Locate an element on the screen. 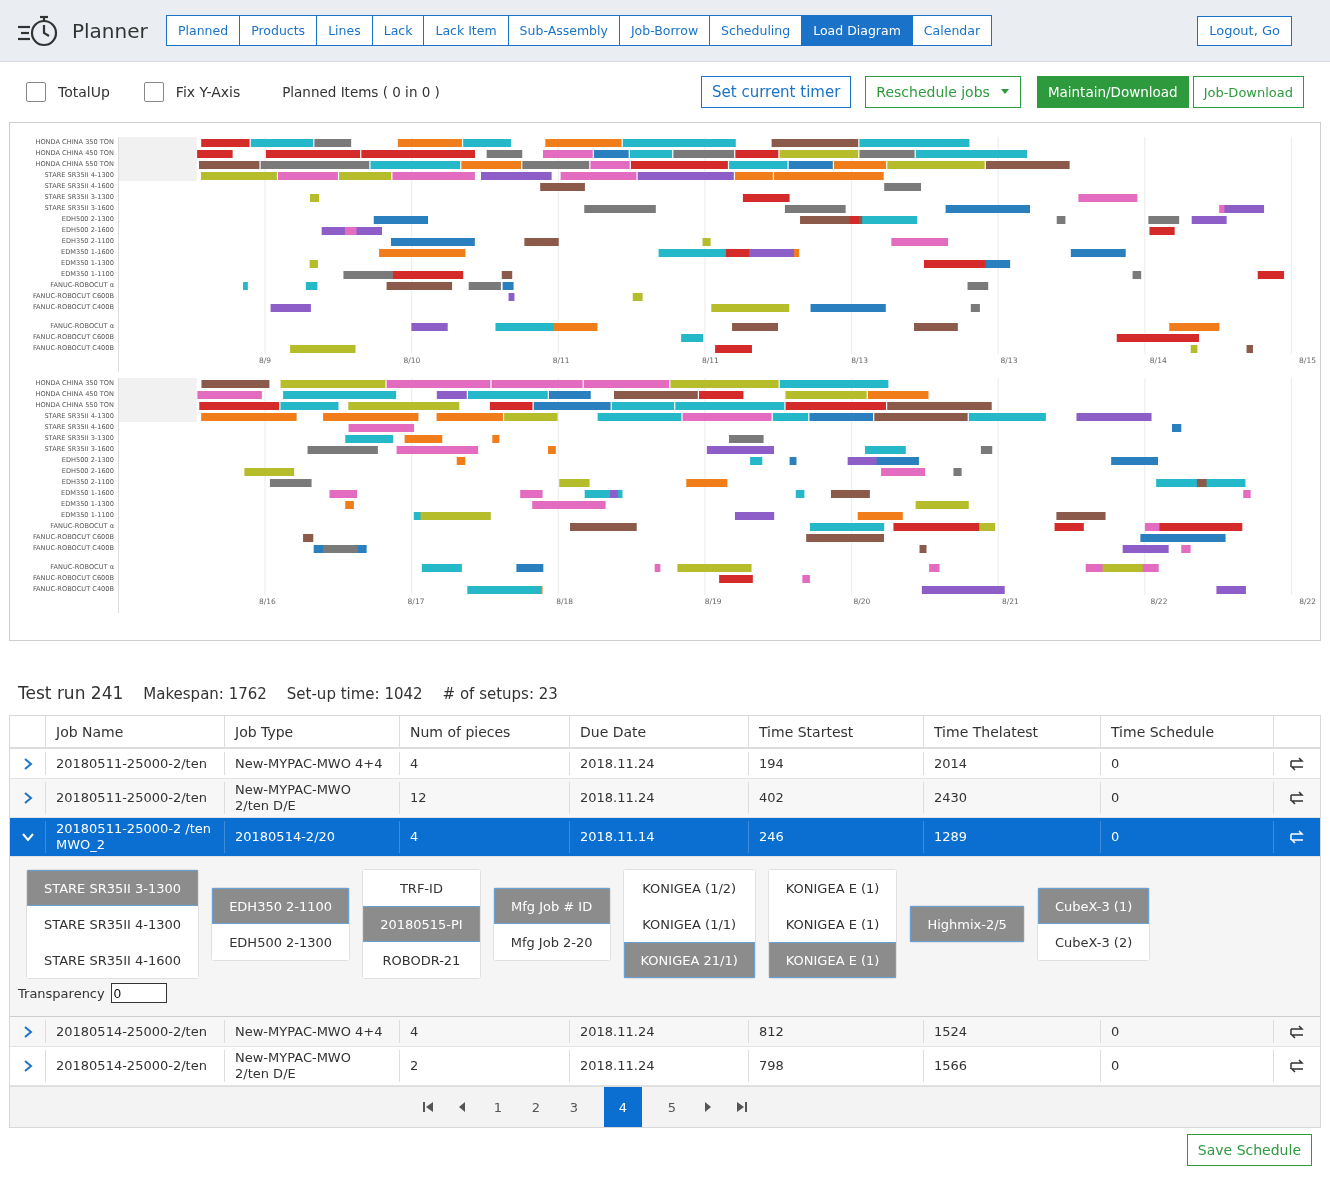  job-row: 20180511-25000-2/ten New-MYPAC-MWO 2/ten D/E 12 2018.11.24 402 2430 0 is located at coordinates (665, 798).